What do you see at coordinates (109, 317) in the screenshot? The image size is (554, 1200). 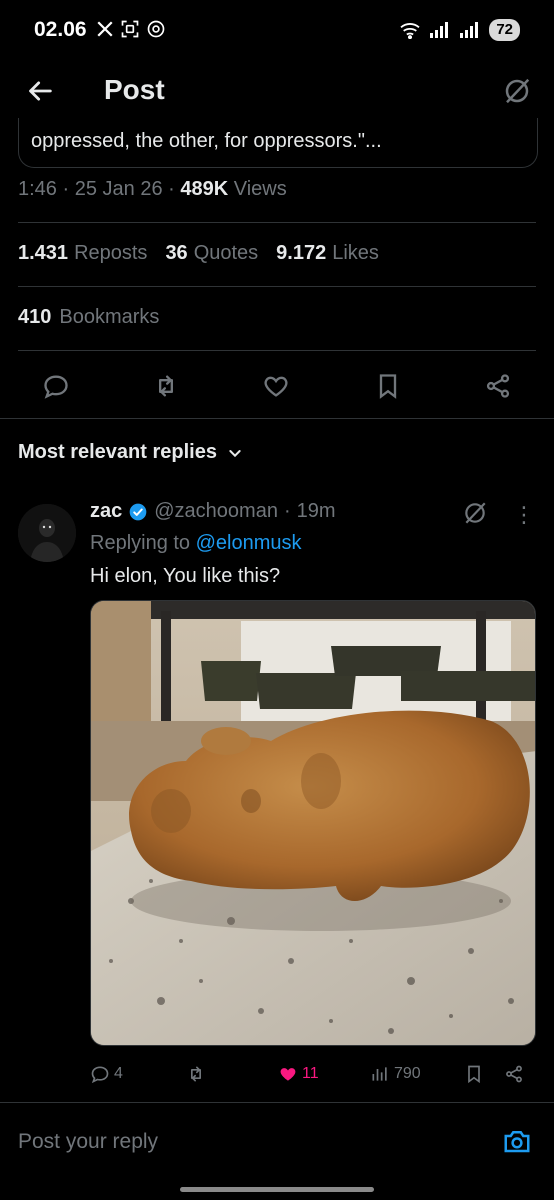 I see `bookmarks-label: Bookmarks` at bounding box center [109, 317].